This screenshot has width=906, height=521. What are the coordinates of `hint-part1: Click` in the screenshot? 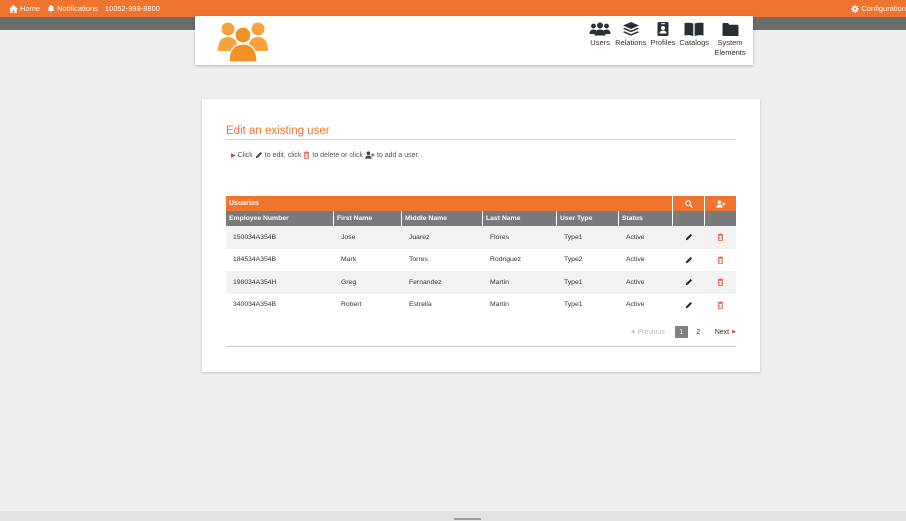 It's located at (245, 155).